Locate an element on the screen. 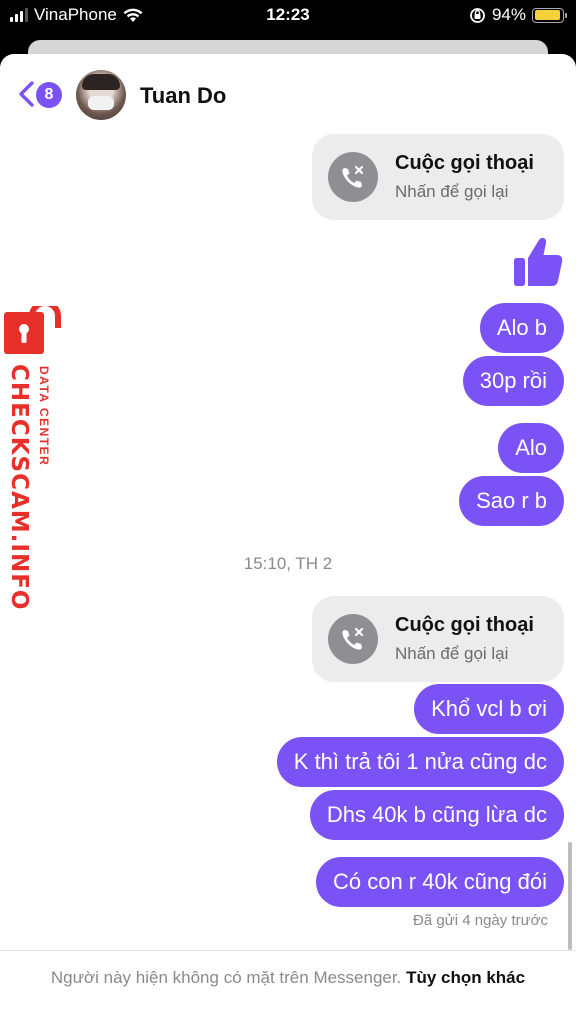  contact-name: Tuan Do is located at coordinates (183, 96).